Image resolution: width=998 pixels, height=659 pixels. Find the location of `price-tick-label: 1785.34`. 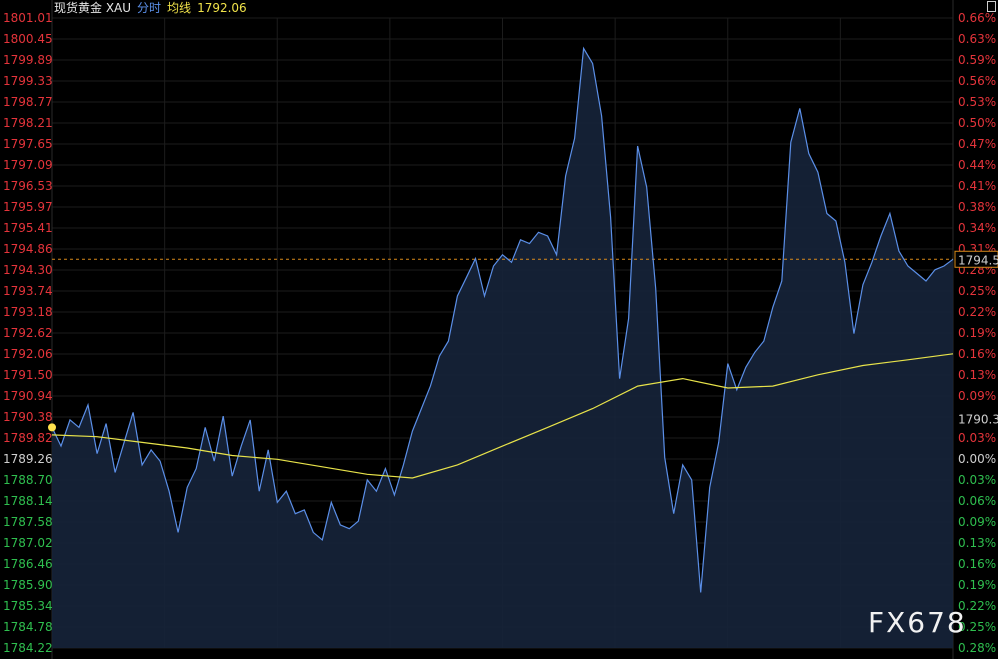

price-tick-label: 1785.34 is located at coordinates (28, 606).